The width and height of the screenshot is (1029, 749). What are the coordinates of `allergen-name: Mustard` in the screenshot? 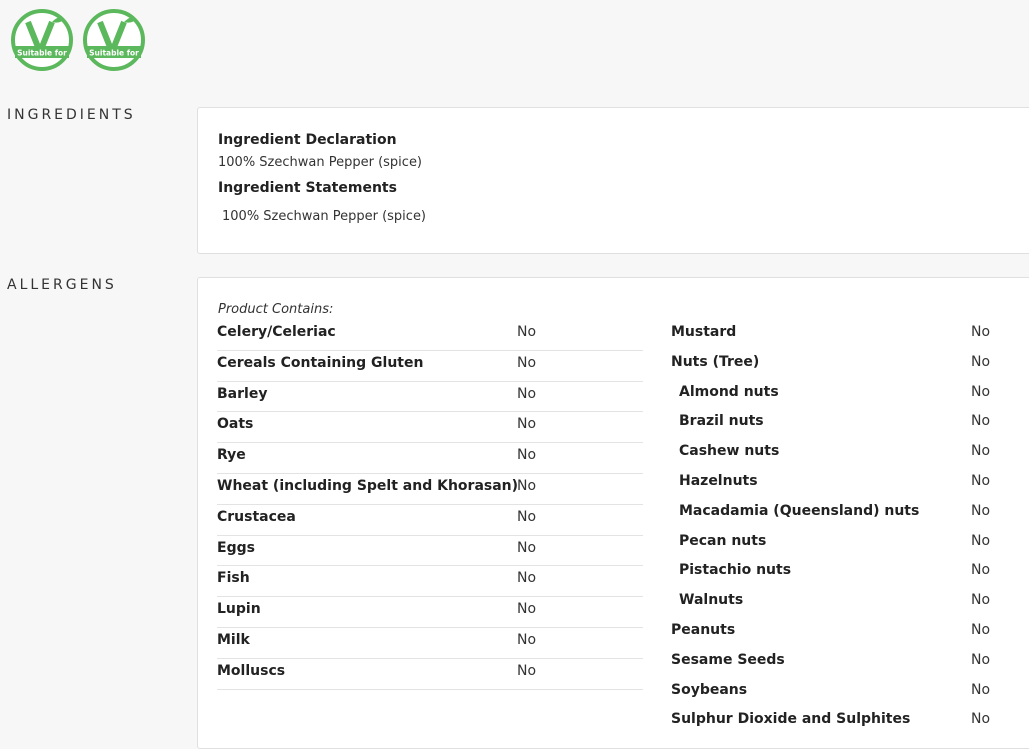 It's located at (704, 332).